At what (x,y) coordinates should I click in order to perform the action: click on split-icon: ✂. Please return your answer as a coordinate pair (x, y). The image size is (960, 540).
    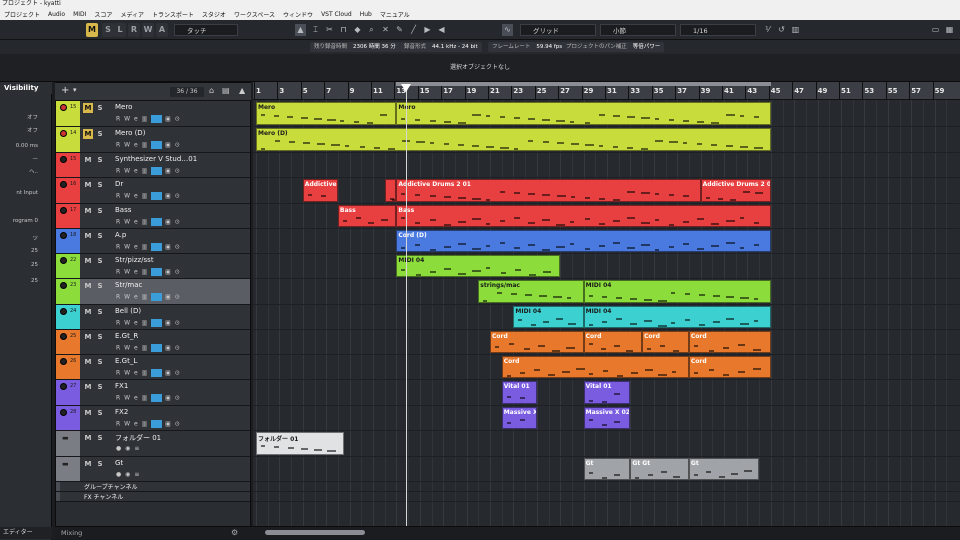
    Looking at the image, I should click on (329, 30).